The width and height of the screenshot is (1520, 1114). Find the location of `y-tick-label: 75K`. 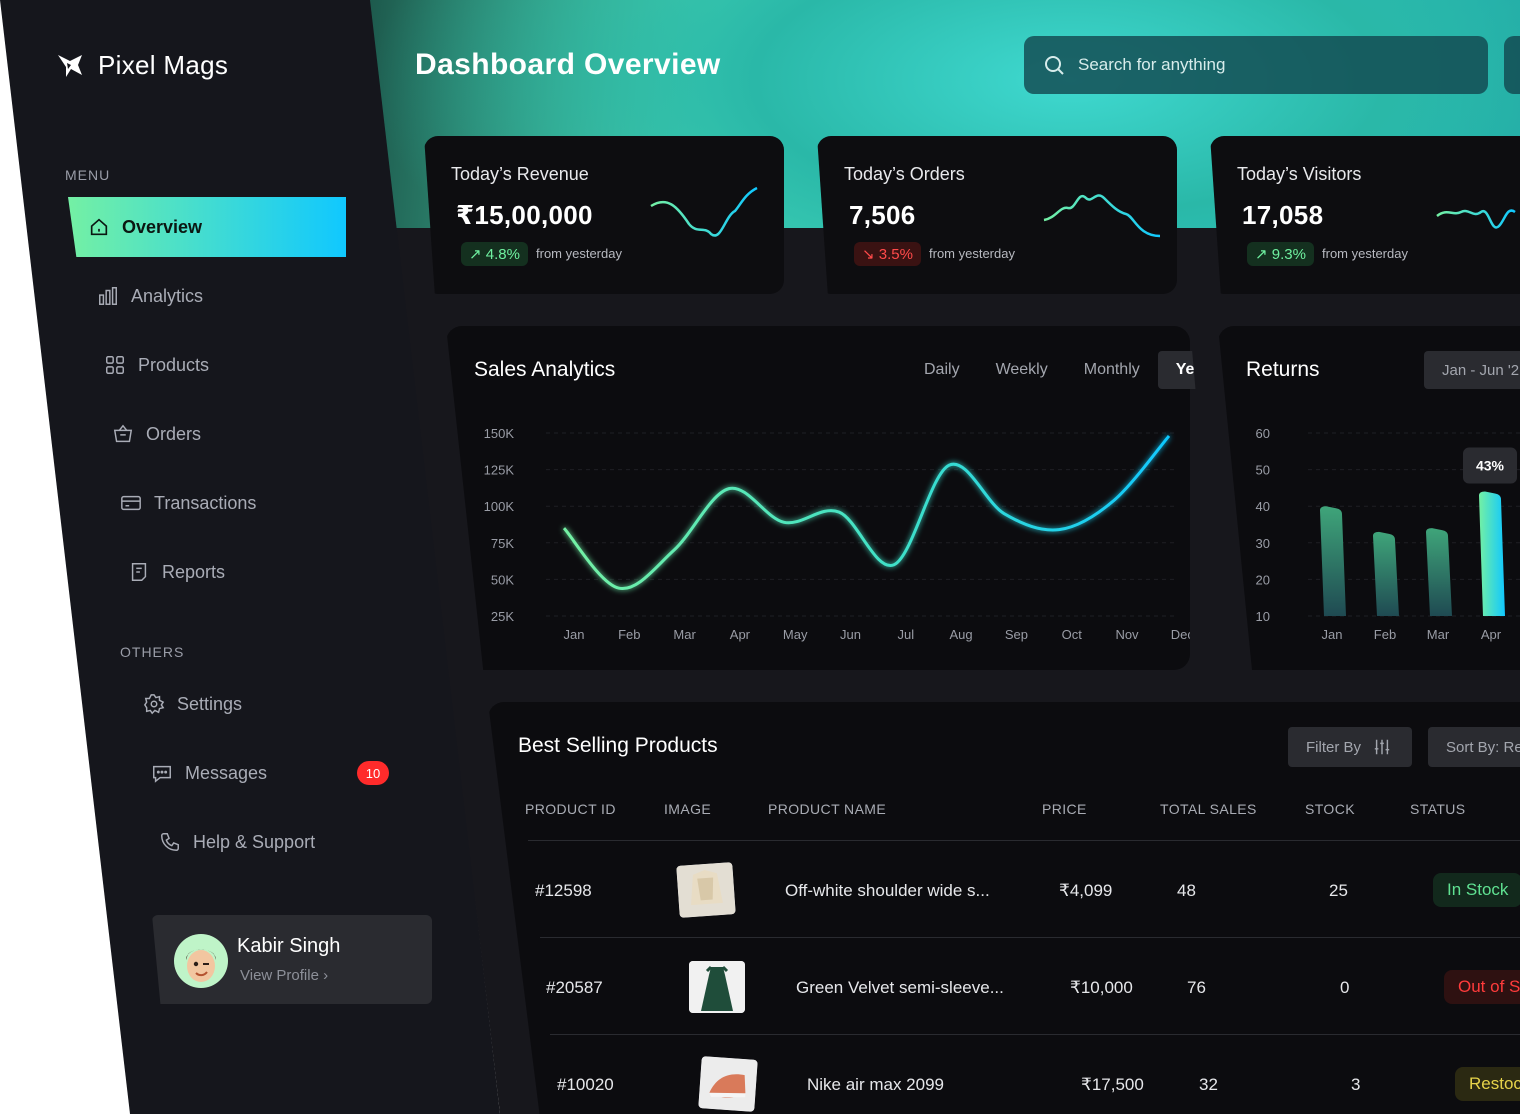

y-tick-label: 75K is located at coordinates (502, 543).